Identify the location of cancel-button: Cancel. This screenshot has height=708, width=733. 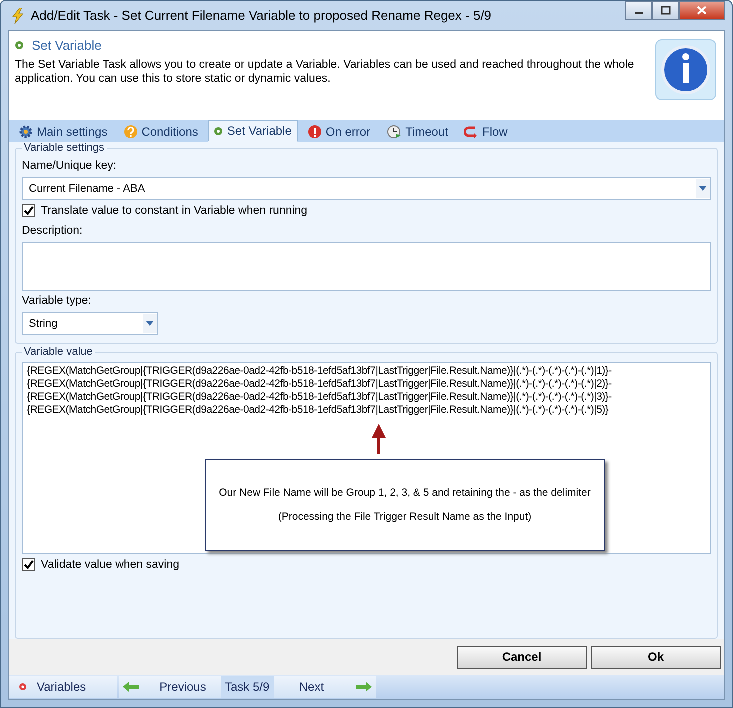
(522, 657).